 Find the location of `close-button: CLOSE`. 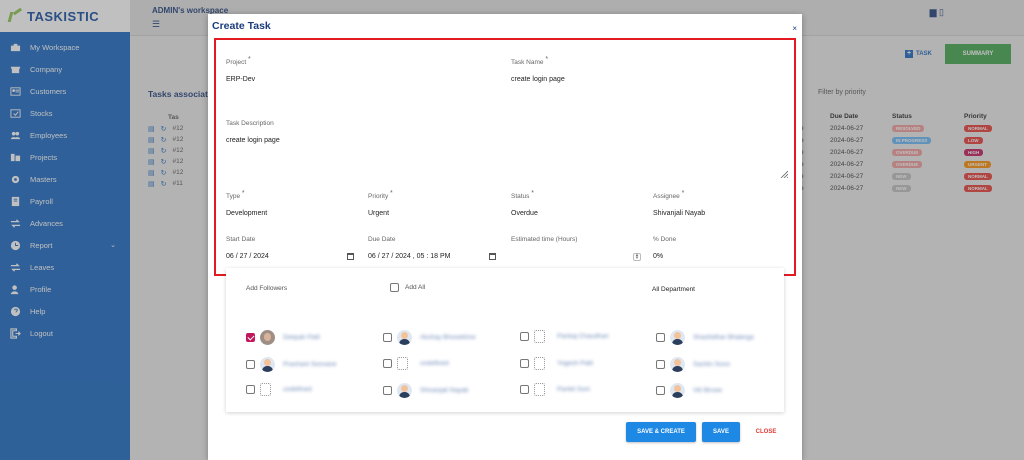

close-button: CLOSE is located at coordinates (766, 432).